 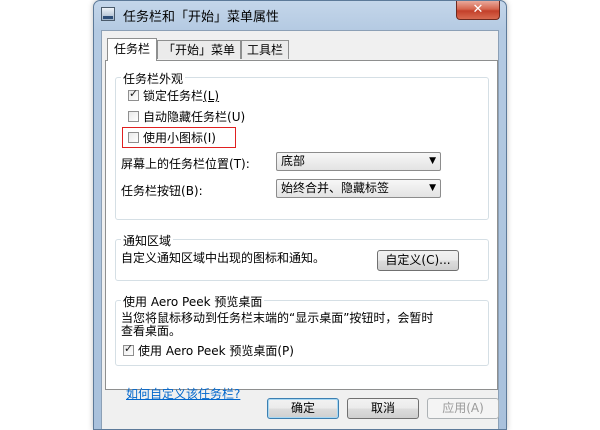 What do you see at coordinates (209, 138) in the screenshot?
I see `small-icons-accel: (I)` at bounding box center [209, 138].